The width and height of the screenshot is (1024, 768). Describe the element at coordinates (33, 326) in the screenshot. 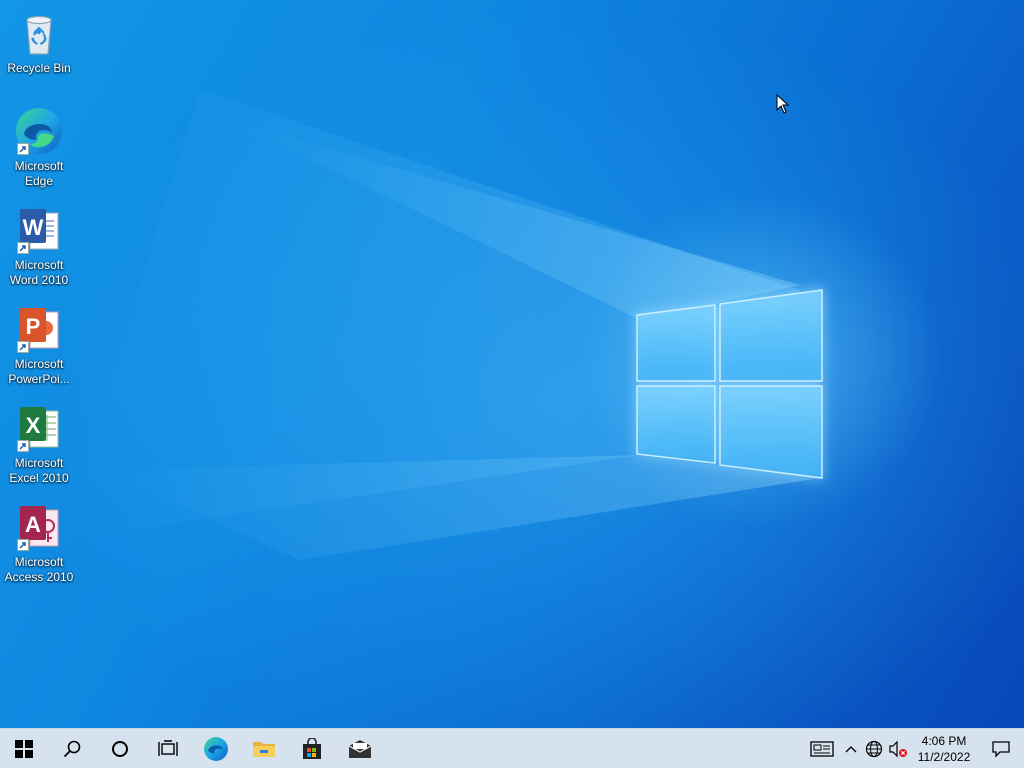

I see `svg-text: P` at that location.